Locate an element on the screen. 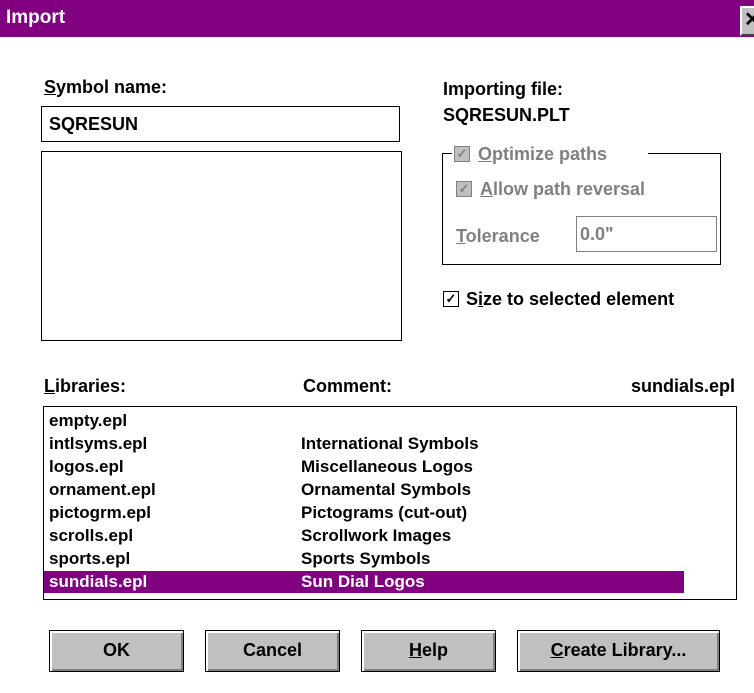 The height and width of the screenshot is (693, 754). comment-label: Comment: is located at coordinates (347, 386).